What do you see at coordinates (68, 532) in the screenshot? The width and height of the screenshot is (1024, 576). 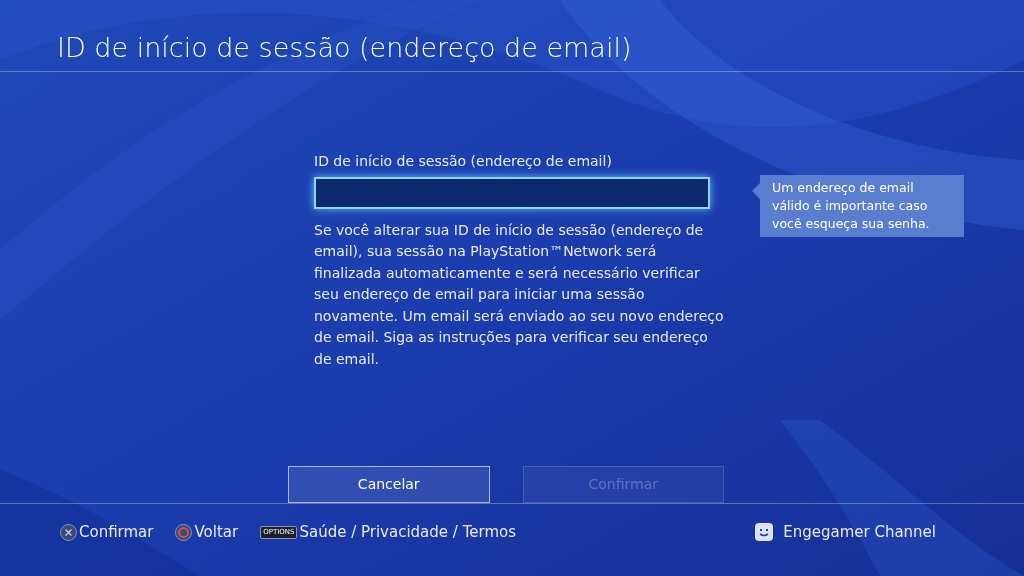 I see `cross-button-icon` at bounding box center [68, 532].